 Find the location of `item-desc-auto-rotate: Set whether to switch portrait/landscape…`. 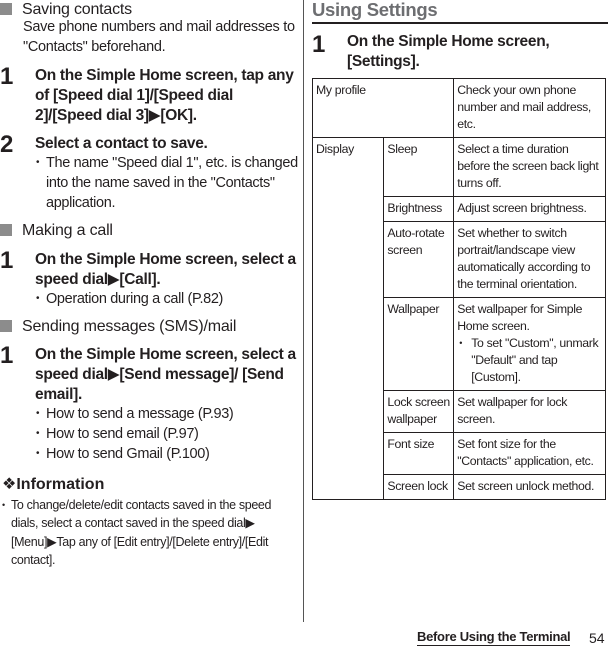

item-desc-auto-rotate: Set whether to switch portrait/landscape… is located at coordinates (529, 259).